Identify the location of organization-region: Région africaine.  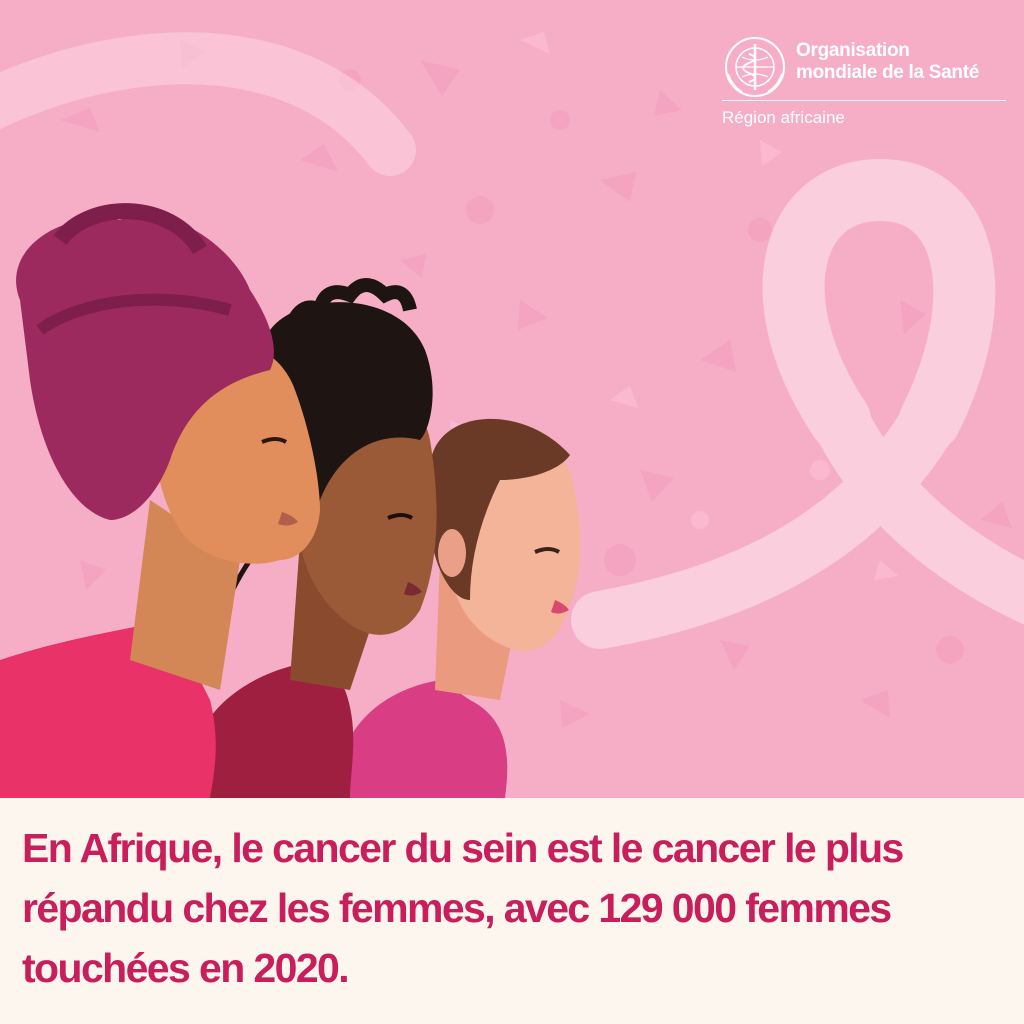
(783, 117).